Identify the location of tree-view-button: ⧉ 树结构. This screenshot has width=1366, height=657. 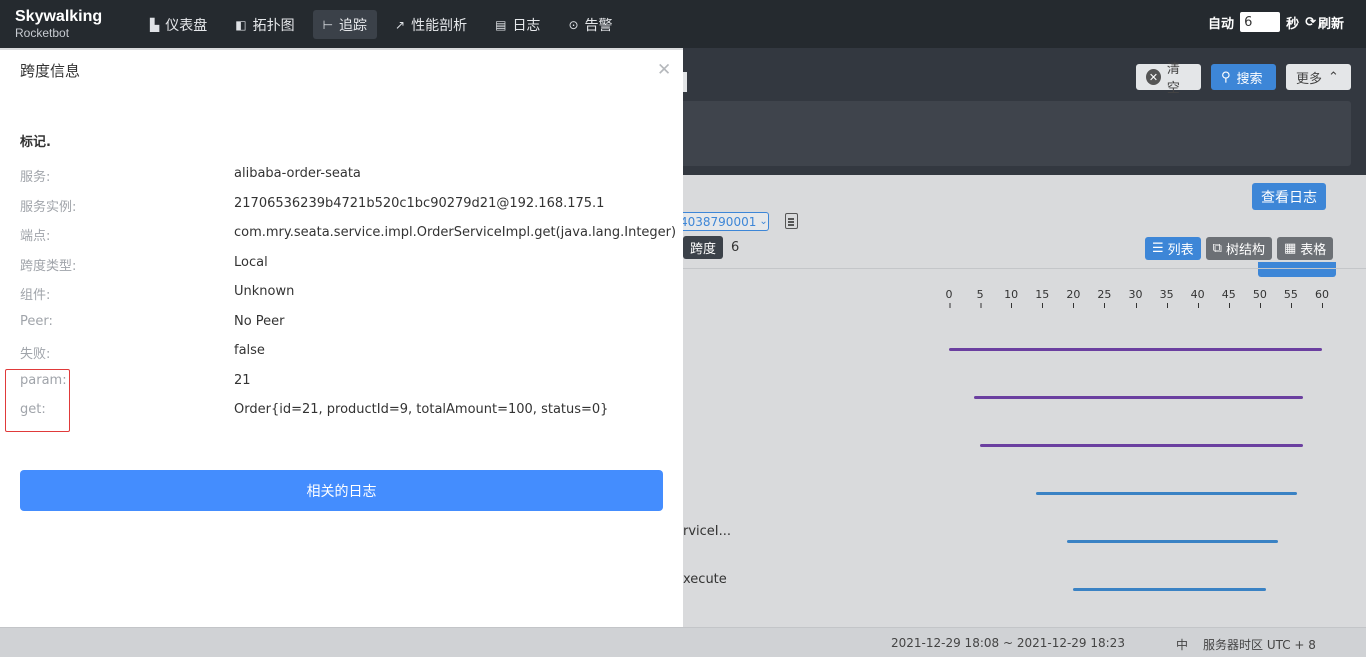
(1238, 248).